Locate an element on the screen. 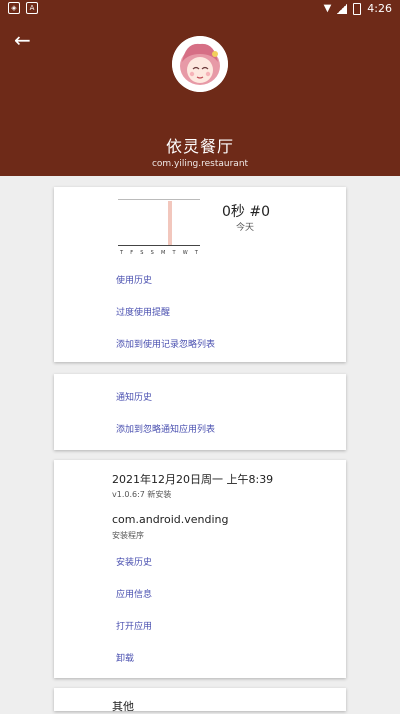 The image size is (400, 714). avatar-illustration is located at coordinates (200, 64).